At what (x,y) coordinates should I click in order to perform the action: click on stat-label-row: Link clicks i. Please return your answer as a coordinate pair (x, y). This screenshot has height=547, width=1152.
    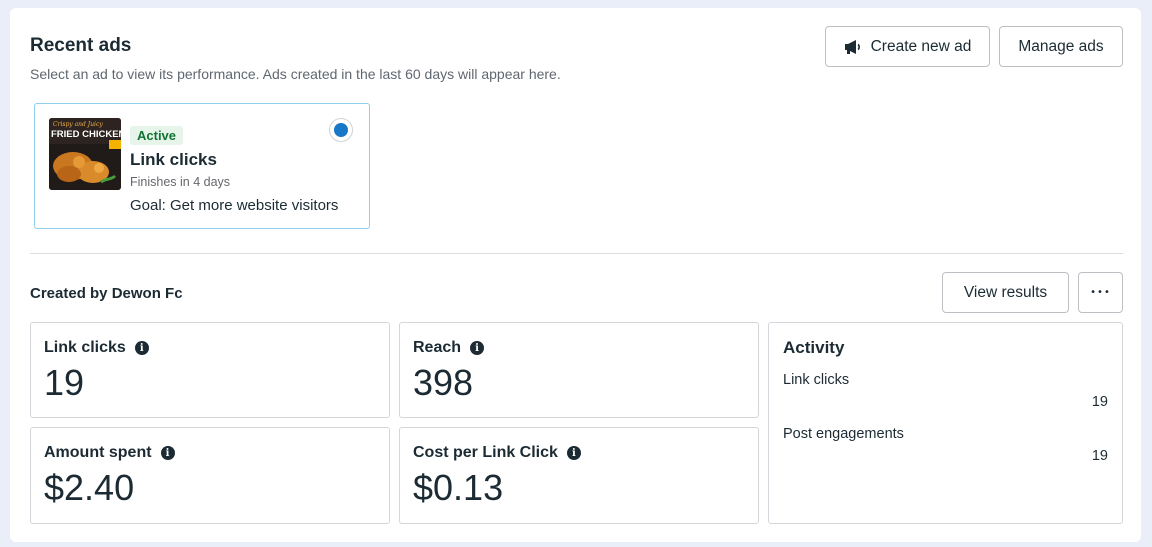
    Looking at the image, I should click on (96, 348).